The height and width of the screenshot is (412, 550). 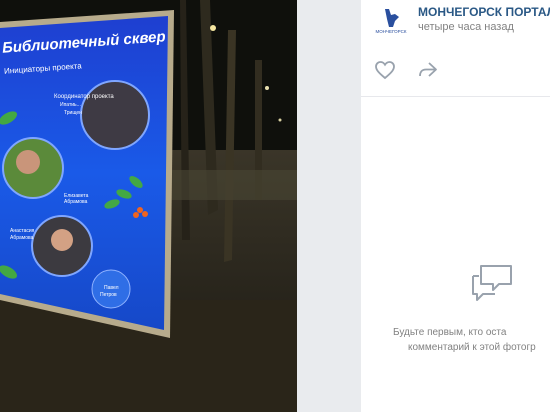 I want to click on deer-logo-icon: МОНЧЕГОРСК, so click(x=391, y=21).